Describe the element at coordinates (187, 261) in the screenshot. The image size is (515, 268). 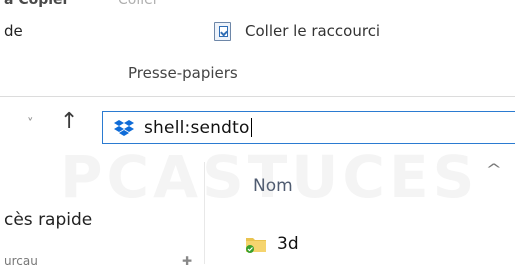
I see `pin-icon: ✚` at that location.